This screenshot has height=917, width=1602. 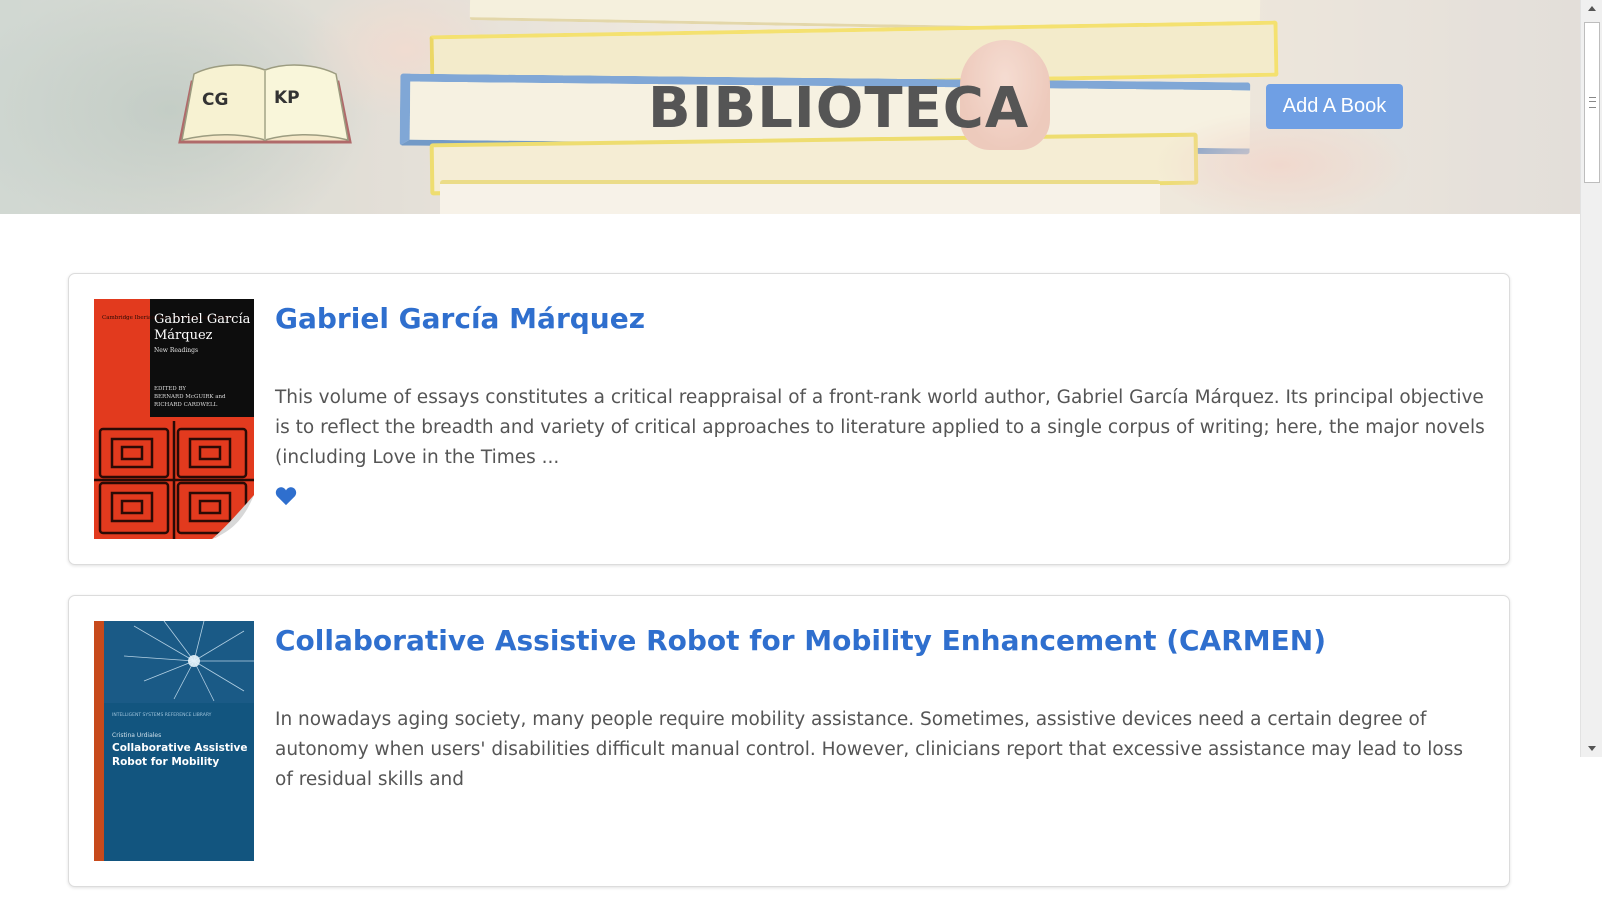 What do you see at coordinates (1591, 748) in the screenshot?
I see `scroll-down-arrow-icon` at bounding box center [1591, 748].